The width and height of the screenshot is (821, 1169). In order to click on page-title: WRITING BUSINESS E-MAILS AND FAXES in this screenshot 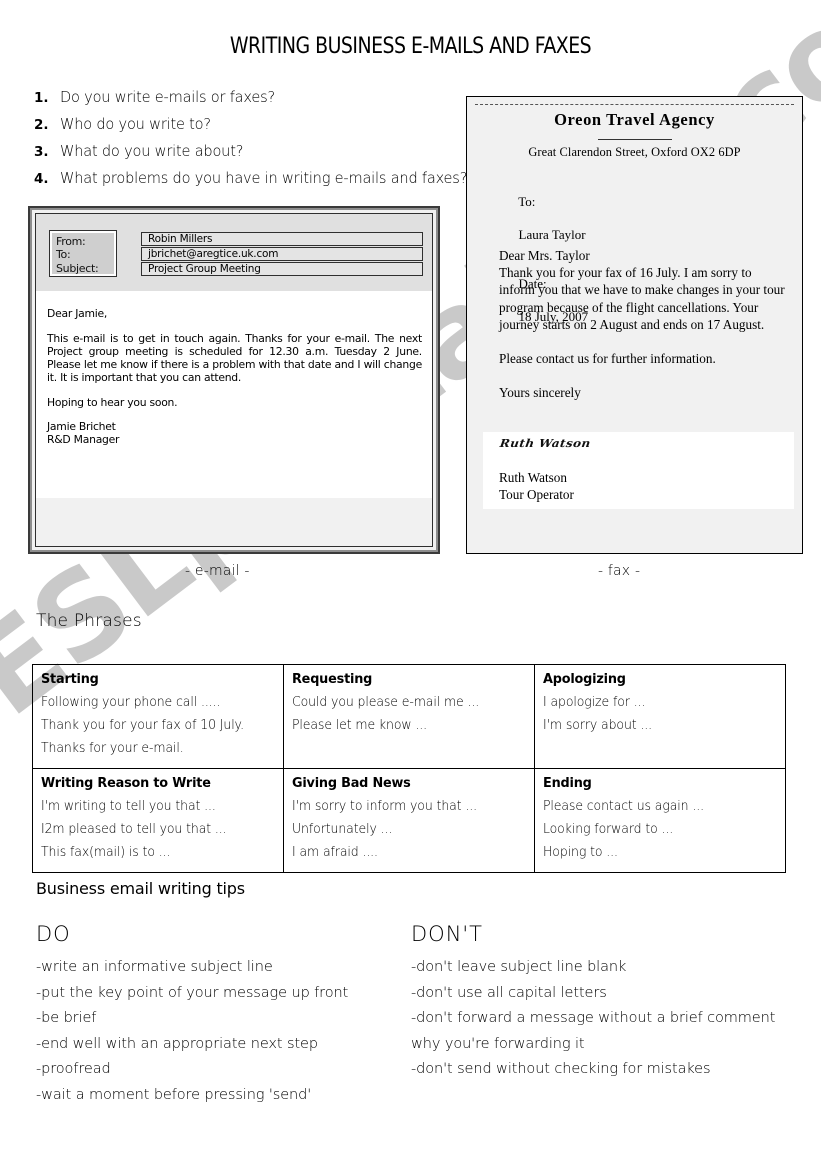, I will do `click(410, 46)`.